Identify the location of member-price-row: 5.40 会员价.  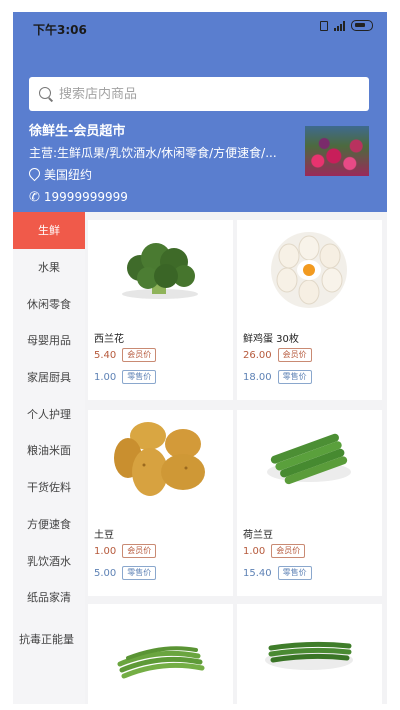
(125, 355).